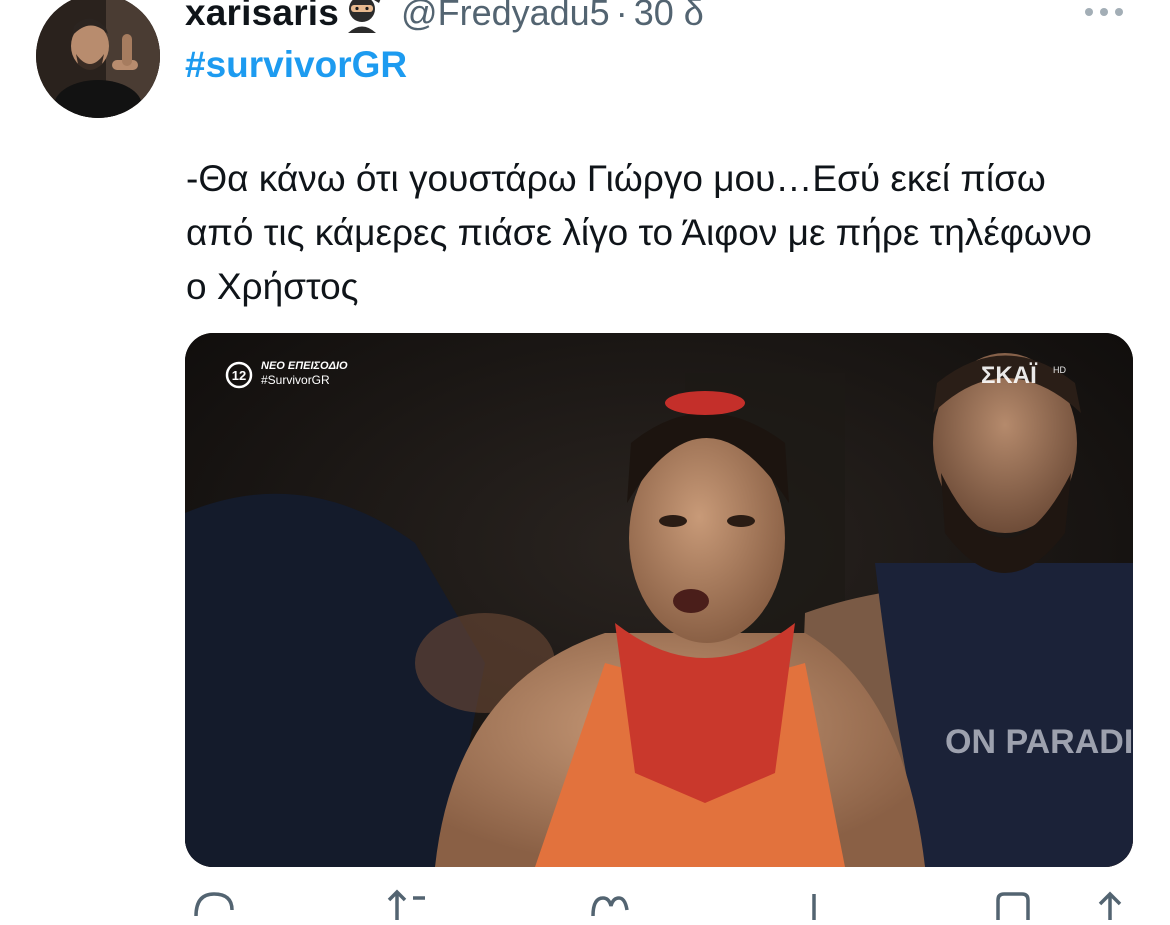 The height and width of the screenshot is (925, 1170). I want to click on tweet-header: xarisaris @Fredyadu5 · 30 δ, so click(444, 19).